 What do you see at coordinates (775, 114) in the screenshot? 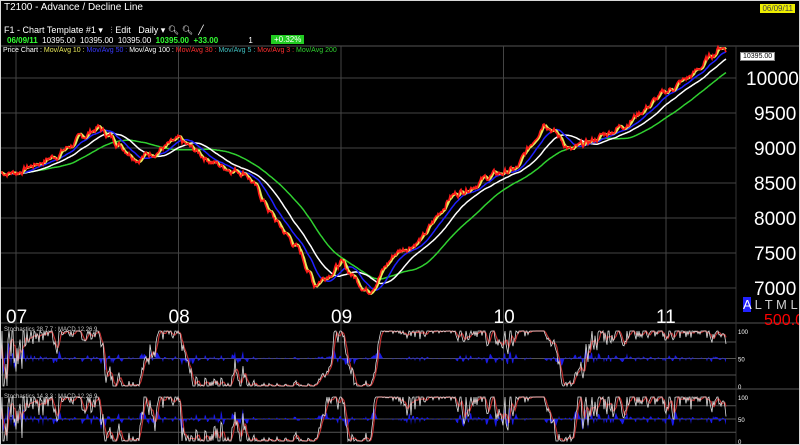
I see `y-tick-label: 9500` at bounding box center [775, 114].